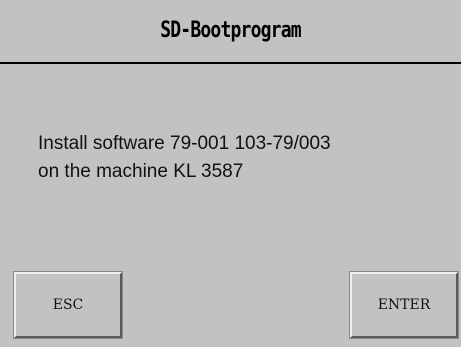  Describe the element at coordinates (141, 171) in the screenshot. I see `message-line-2: on the machine KL 3587` at that location.